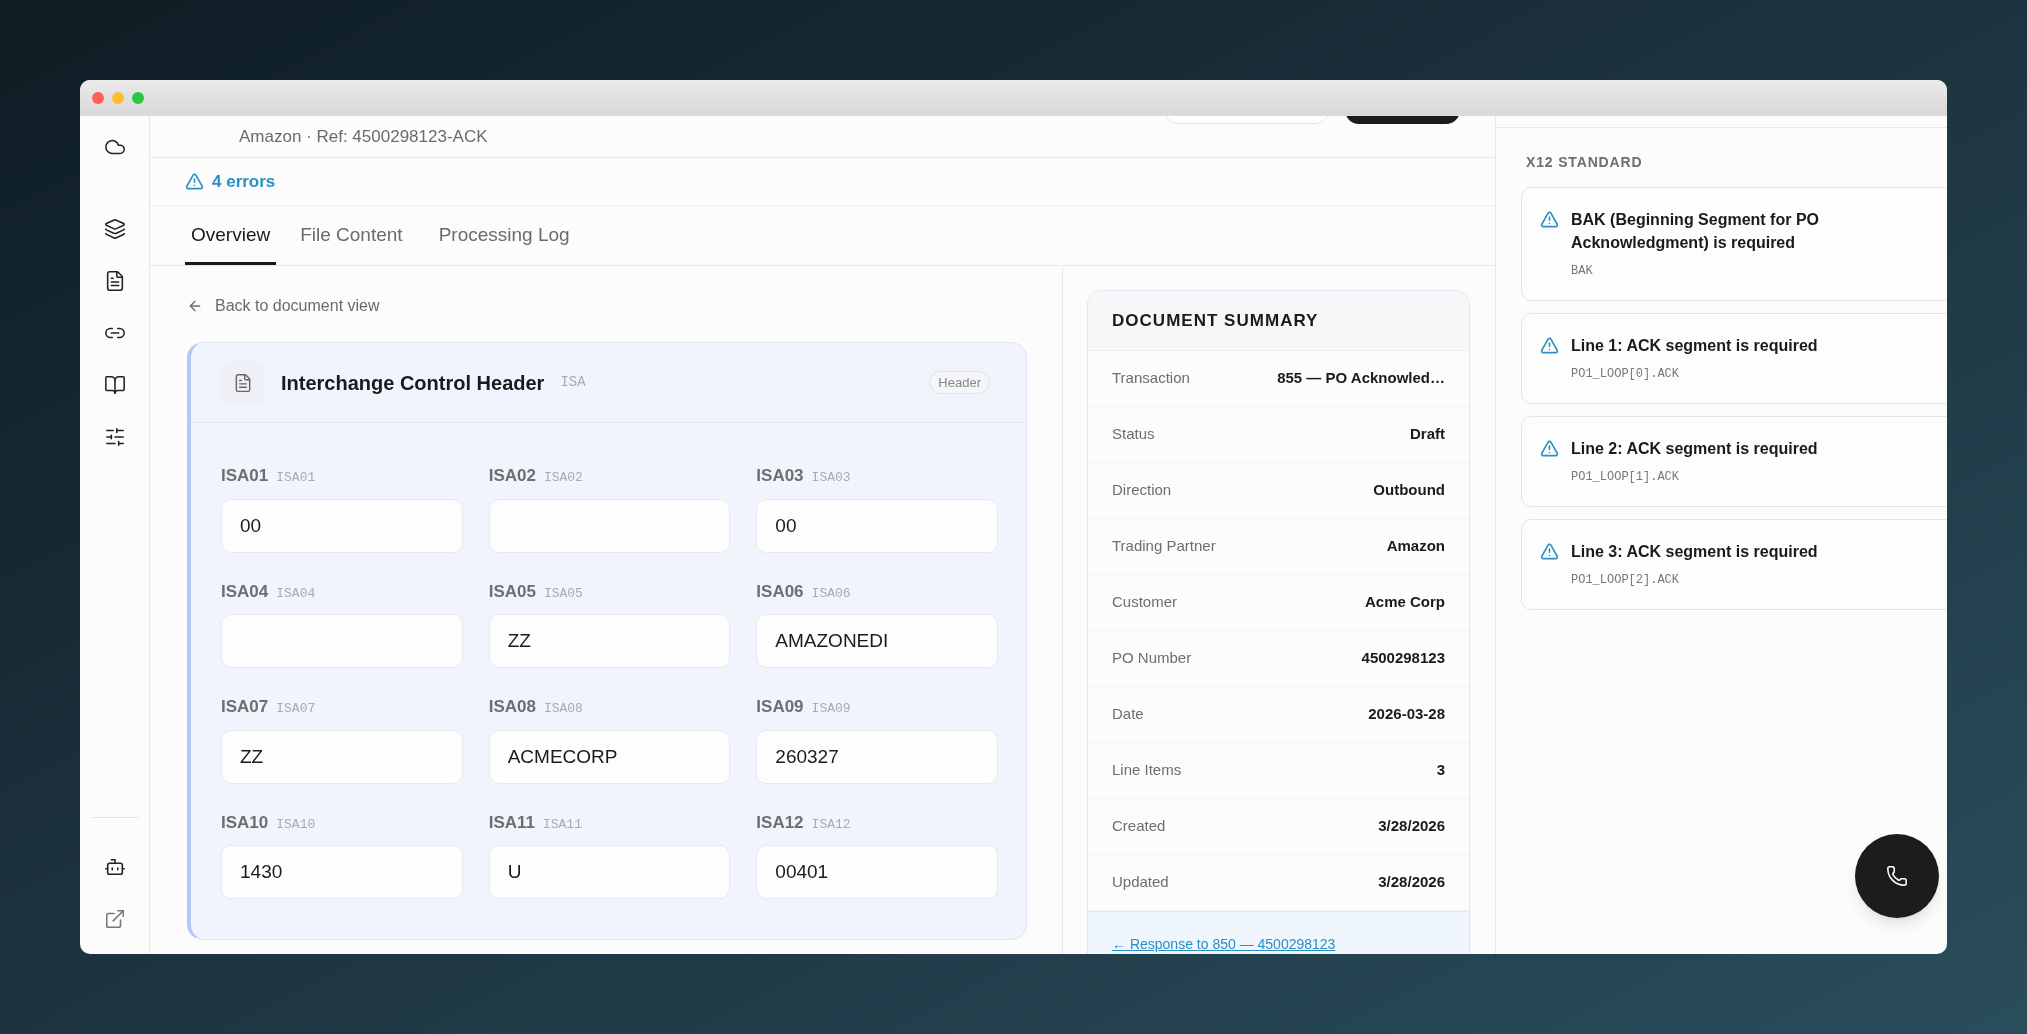 This screenshot has width=2027, height=1034. Describe the element at coordinates (296, 478) in the screenshot. I see `field-code: ISA01` at that location.